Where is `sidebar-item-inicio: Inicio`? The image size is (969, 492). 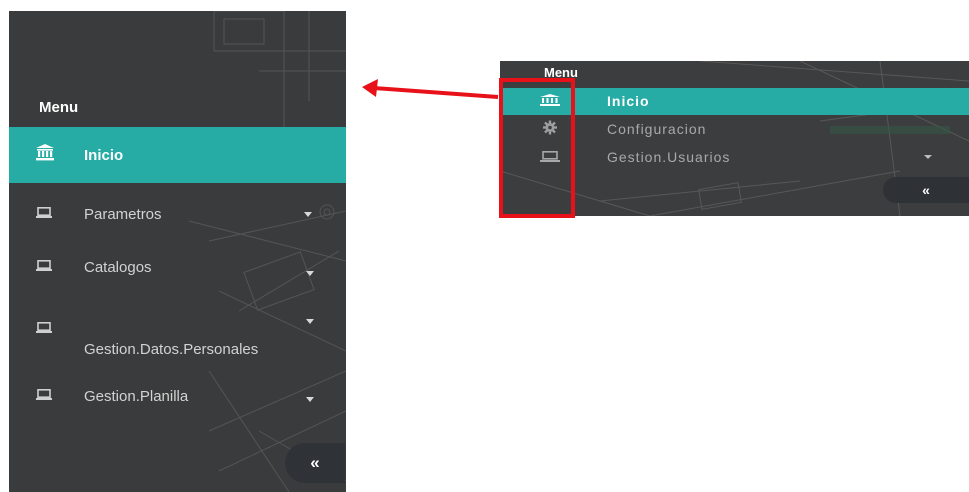 sidebar-item-inicio: Inicio is located at coordinates (177, 155).